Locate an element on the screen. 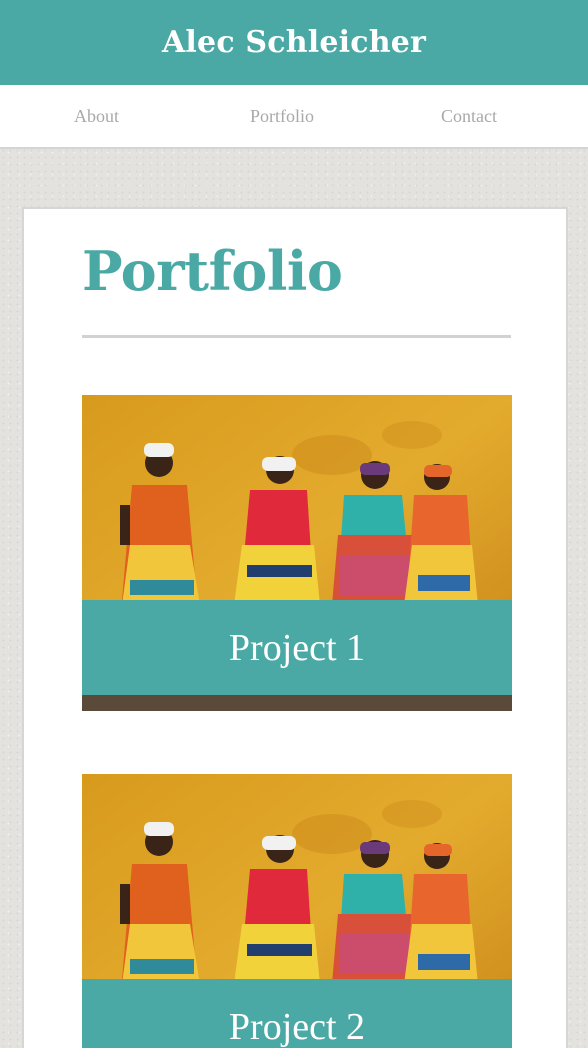  site-title: Alec Schleicher is located at coordinates (294, 42).